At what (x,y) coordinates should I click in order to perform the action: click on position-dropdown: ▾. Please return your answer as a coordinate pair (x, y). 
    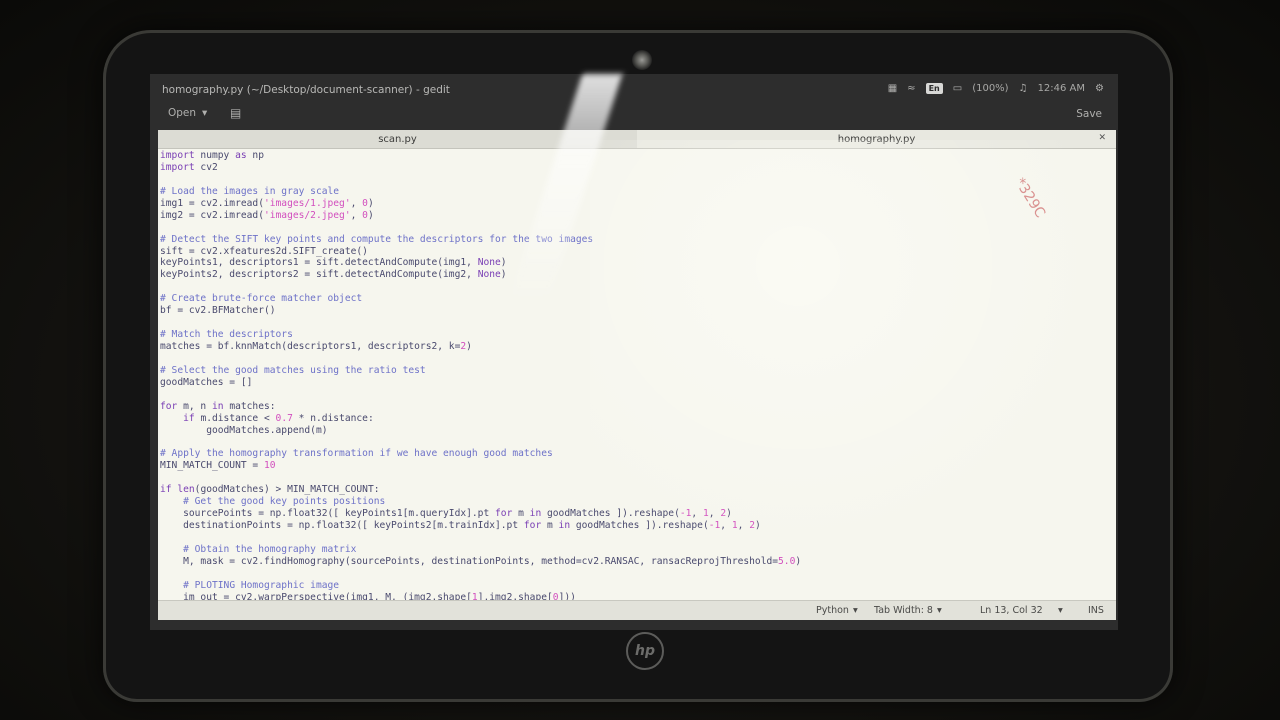
    Looking at the image, I should click on (1060, 610).